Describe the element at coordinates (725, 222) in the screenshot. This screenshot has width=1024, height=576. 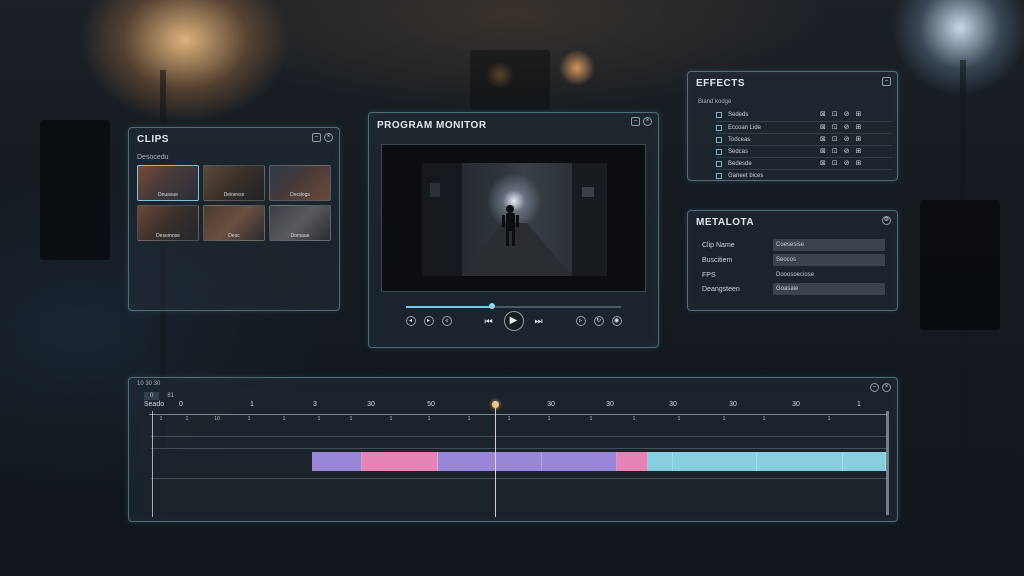
I see `metadata-title: METALOTA` at that location.